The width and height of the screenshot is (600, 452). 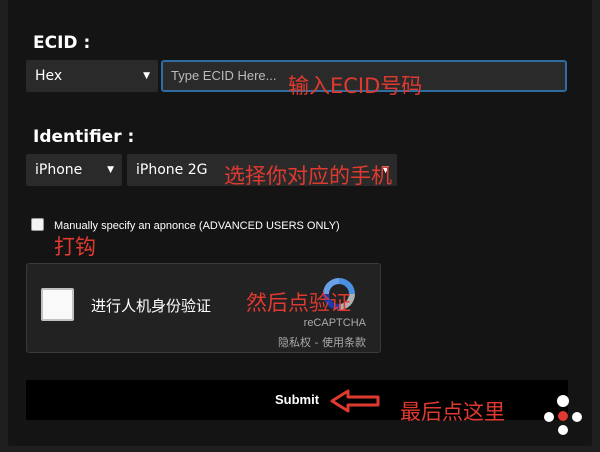 I want to click on identifier-annotation: 选择你对应的手机, so click(x=308, y=176).